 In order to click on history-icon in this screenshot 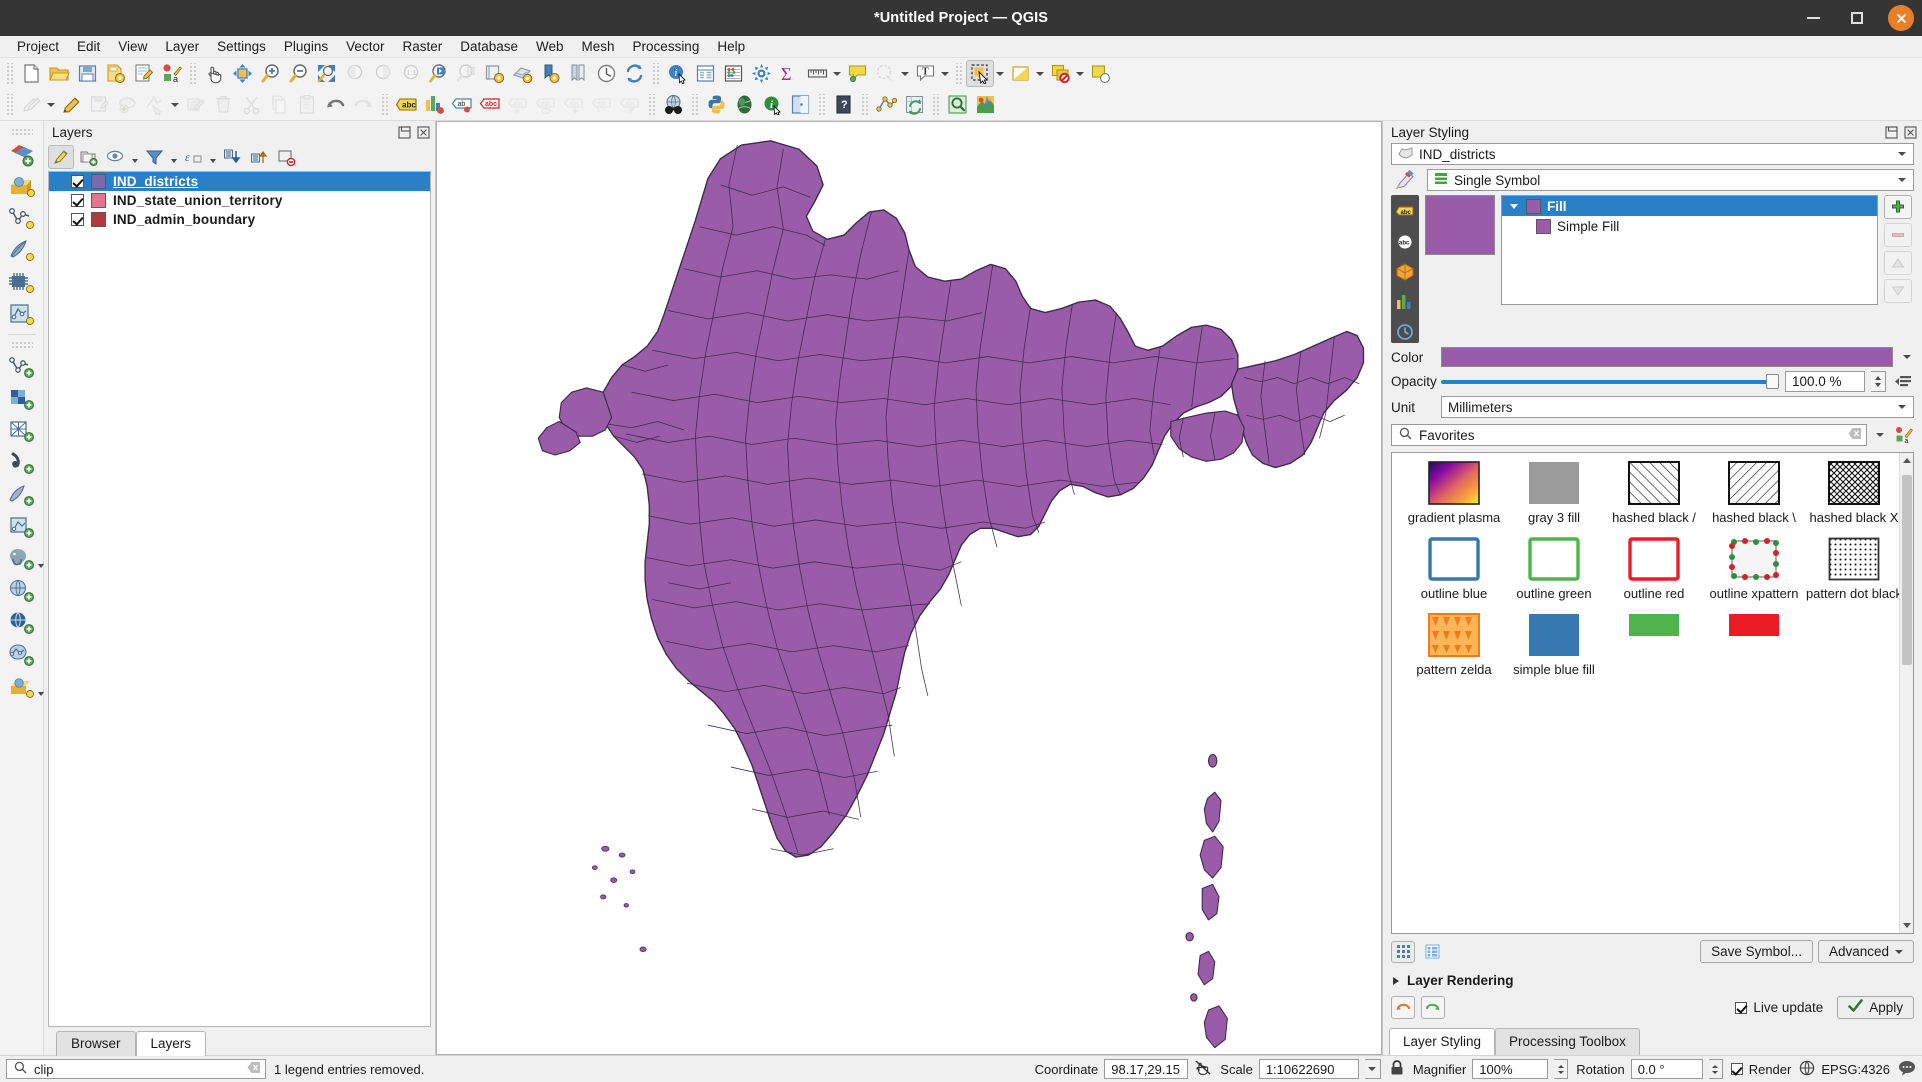, I will do `click(1405, 332)`.